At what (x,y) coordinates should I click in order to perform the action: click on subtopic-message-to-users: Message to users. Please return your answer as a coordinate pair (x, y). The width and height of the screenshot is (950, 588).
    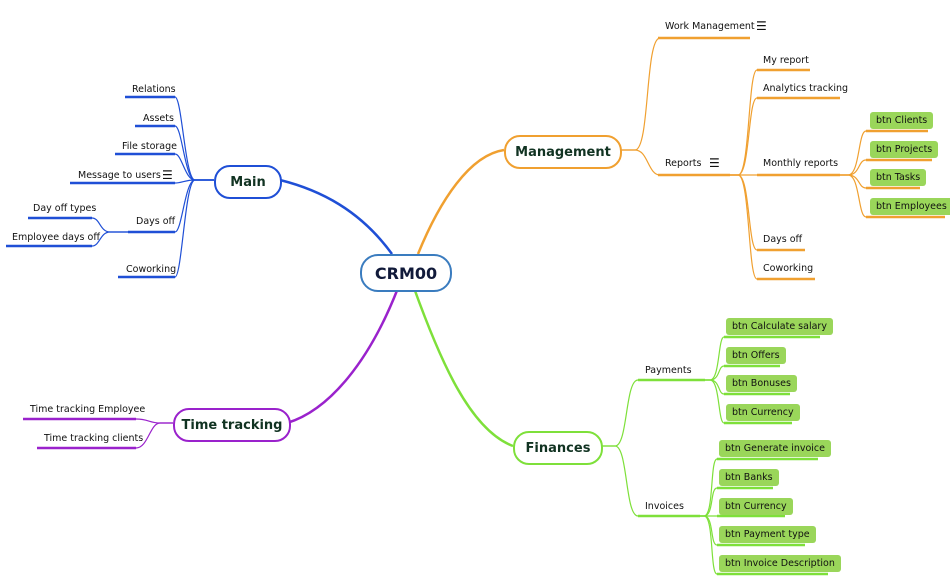
    Looking at the image, I should click on (119, 175).